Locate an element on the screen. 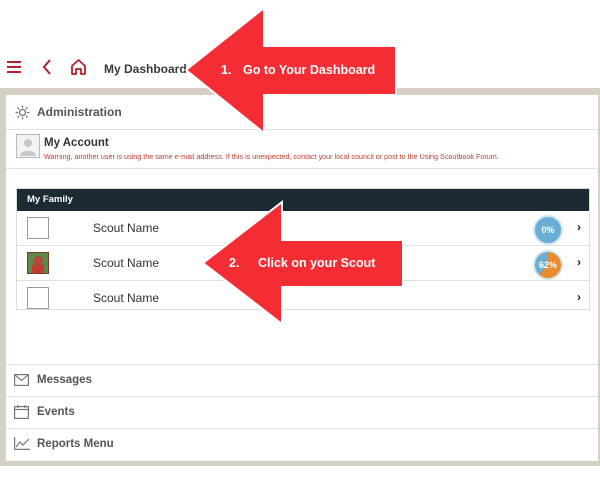 This screenshot has width=600, height=503. callout-2-number: 2. is located at coordinates (234, 263).